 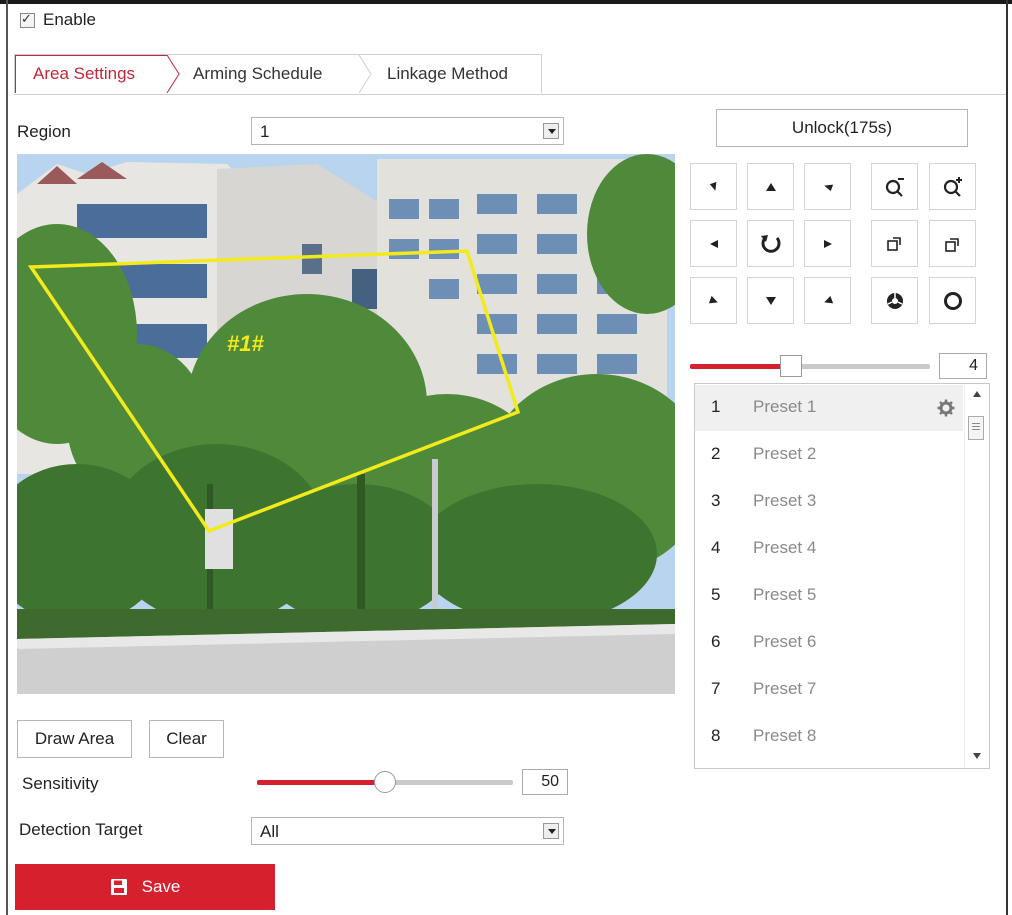 I want to click on preset-name: Preset 3, so click(x=785, y=500).